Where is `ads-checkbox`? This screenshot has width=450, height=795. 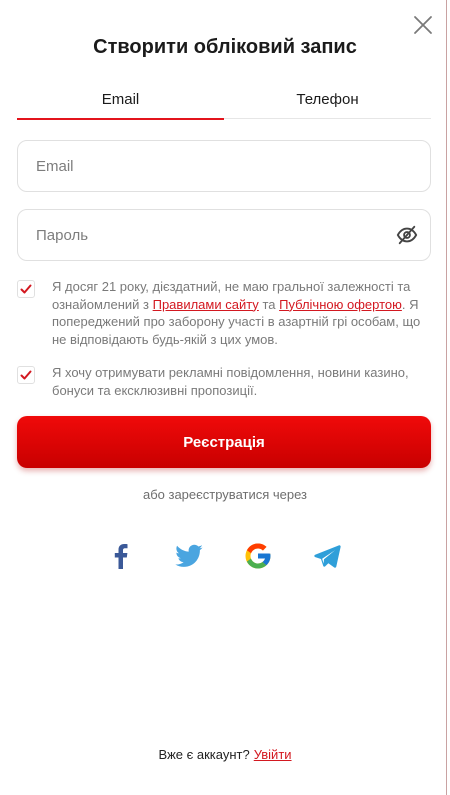 ads-checkbox is located at coordinates (26, 375).